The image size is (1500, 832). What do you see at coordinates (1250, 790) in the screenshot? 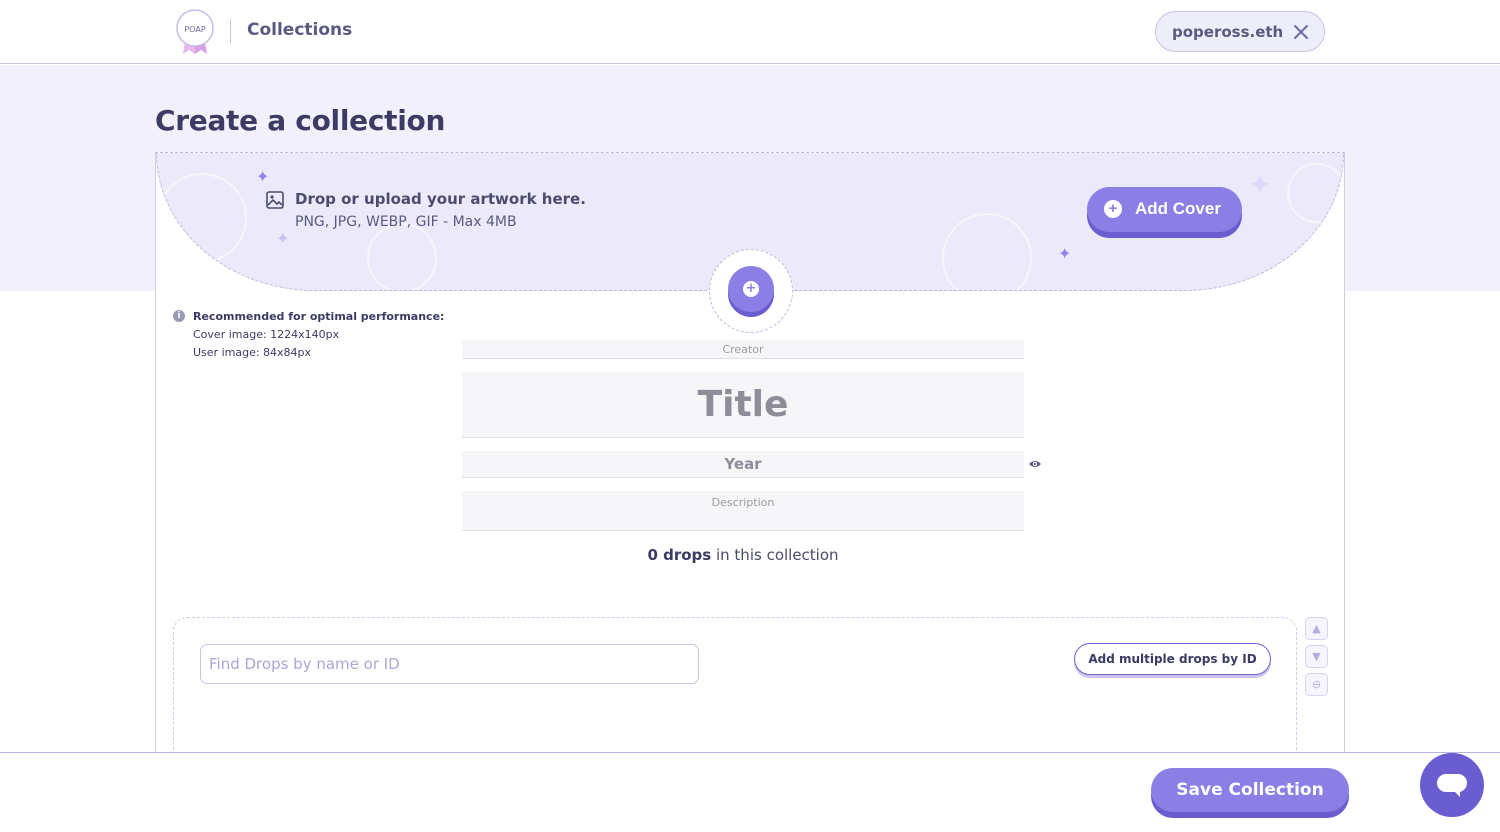
I see `save-collection-button: Save Collection` at bounding box center [1250, 790].